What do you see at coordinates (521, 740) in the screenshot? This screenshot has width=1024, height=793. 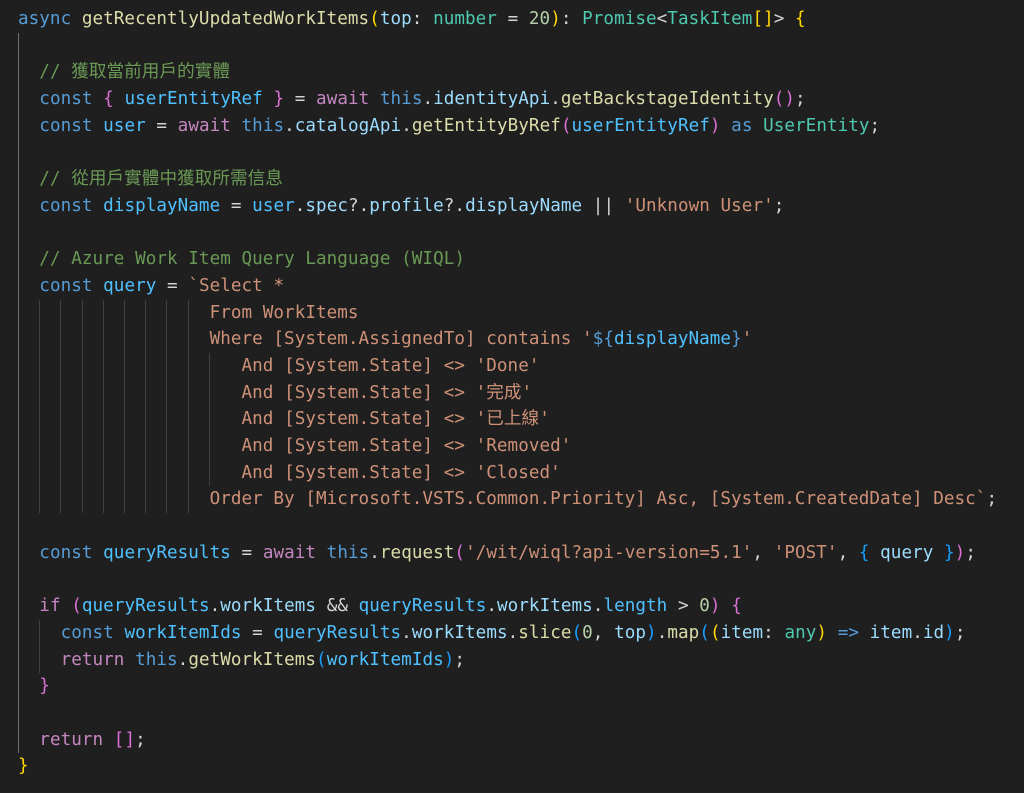 I see `code-line: return [];` at bounding box center [521, 740].